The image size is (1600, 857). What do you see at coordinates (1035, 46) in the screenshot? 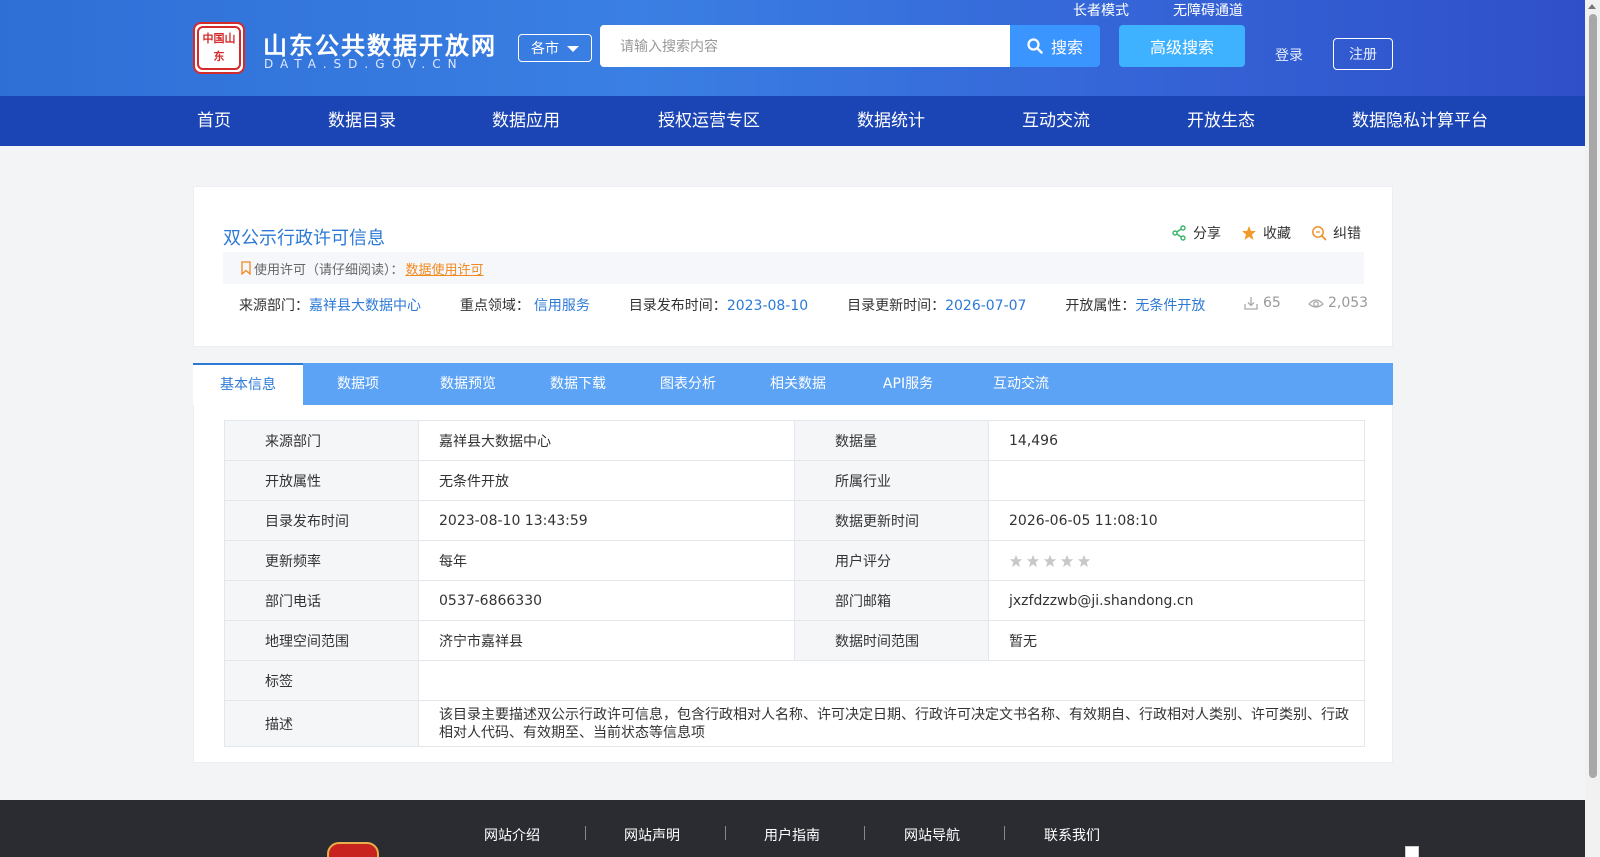
I see `search-icon` at bounding box center [1035, 46].